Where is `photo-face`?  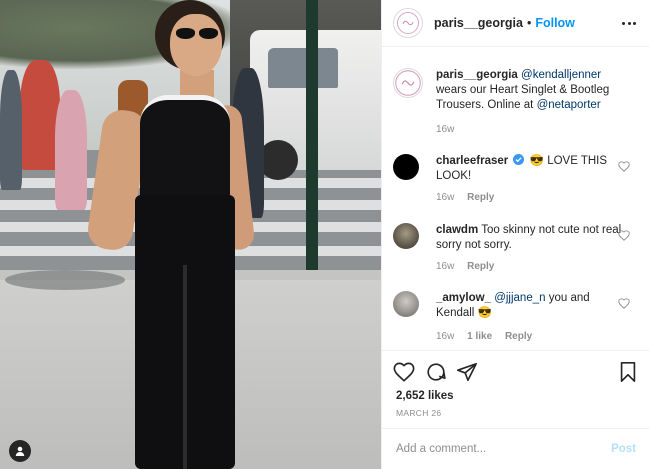
photo-face is located at coordinates (196, 45).